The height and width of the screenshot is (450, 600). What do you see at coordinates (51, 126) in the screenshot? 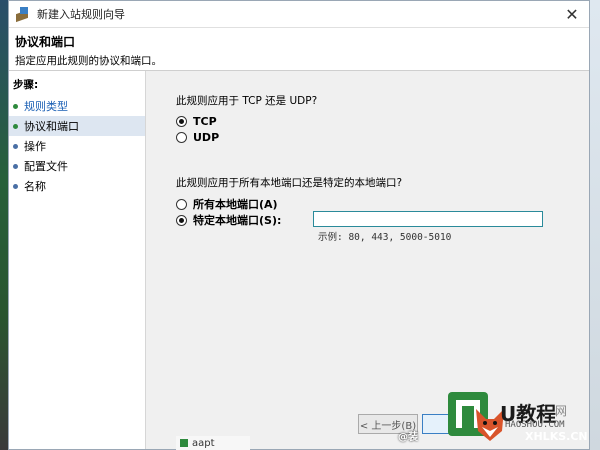
I see `step-label: 协议和端口` at bounding box center [51, 126].